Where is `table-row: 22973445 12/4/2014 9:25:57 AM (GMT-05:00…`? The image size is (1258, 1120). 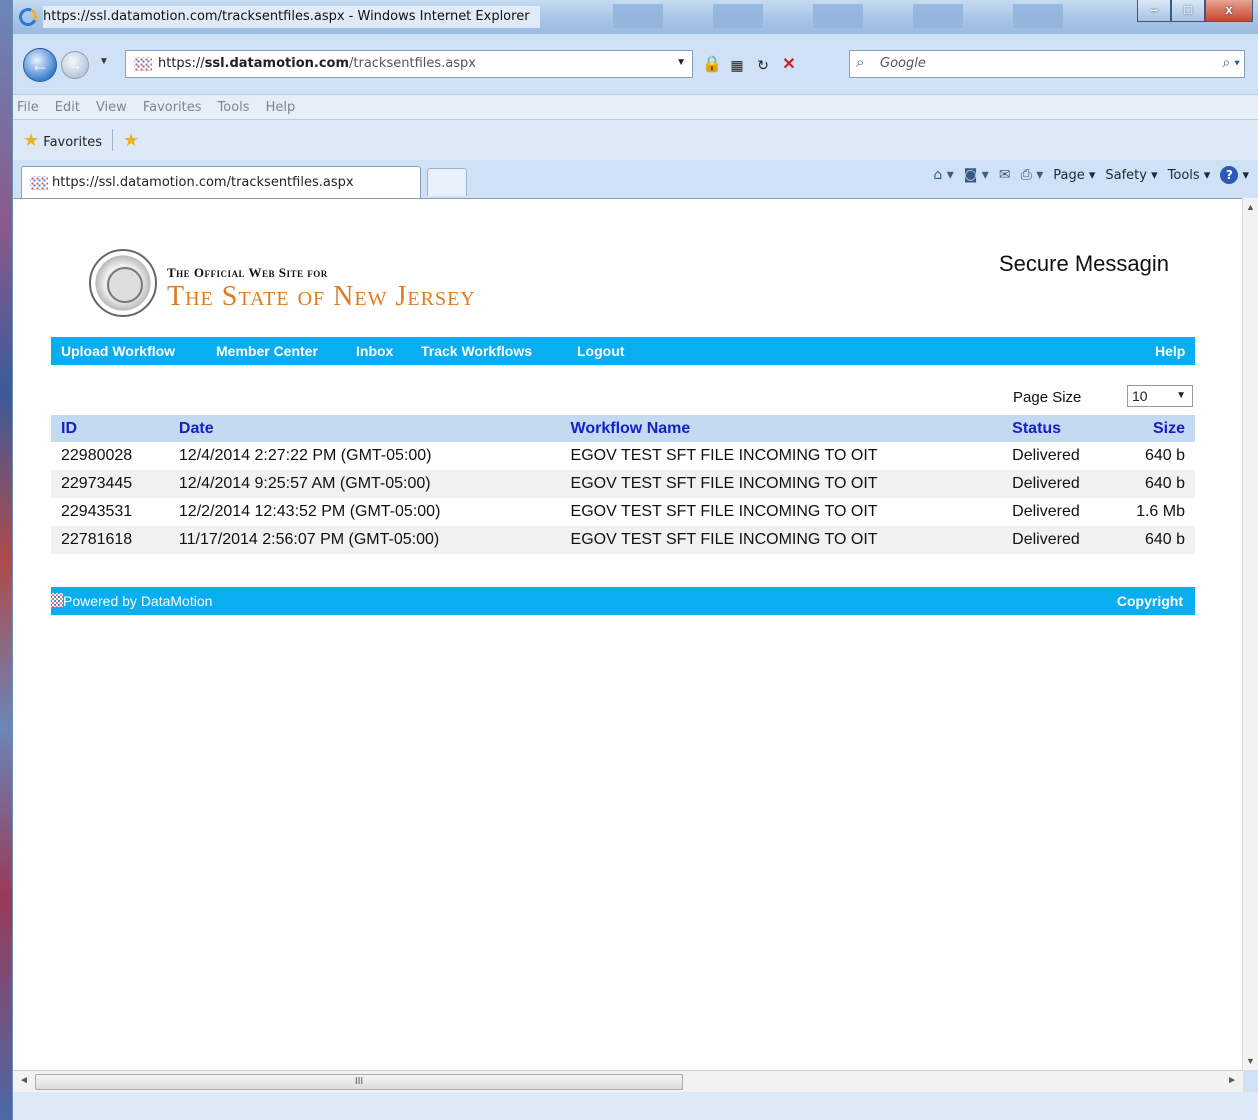 table-row: 22973445 12/4/2014 9:25:57 AM (GMT-05:00… is located at coordinates (623, 484).